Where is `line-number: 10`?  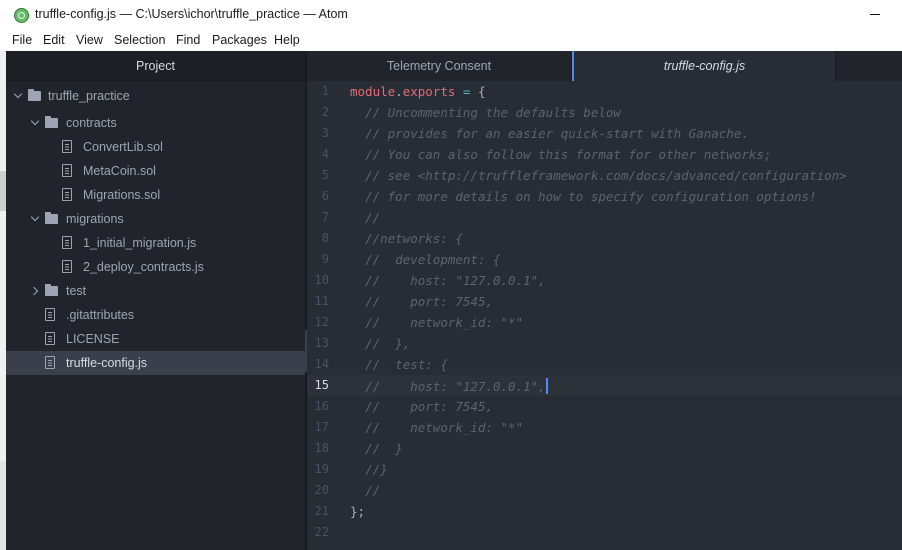
line-number: 10 is located at coordinates (321, 280).